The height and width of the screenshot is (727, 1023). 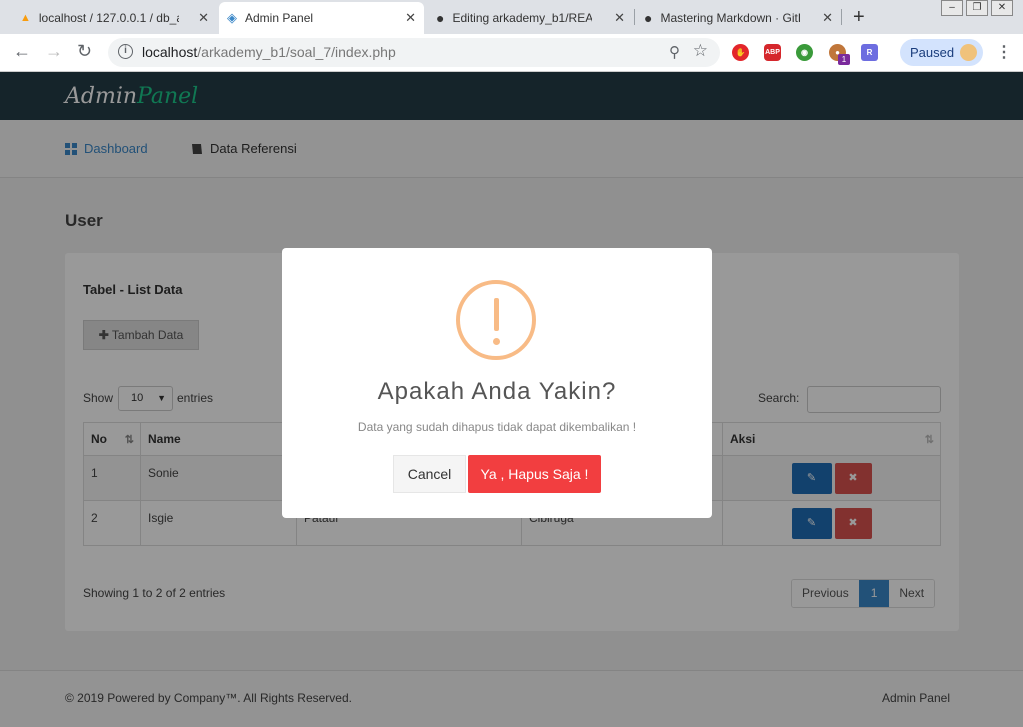 What do you see at coordinates (522, 18) in the screenshot?
I see `tab-title: Editing arkademy_b1/README` at bounding box center [522, 18].